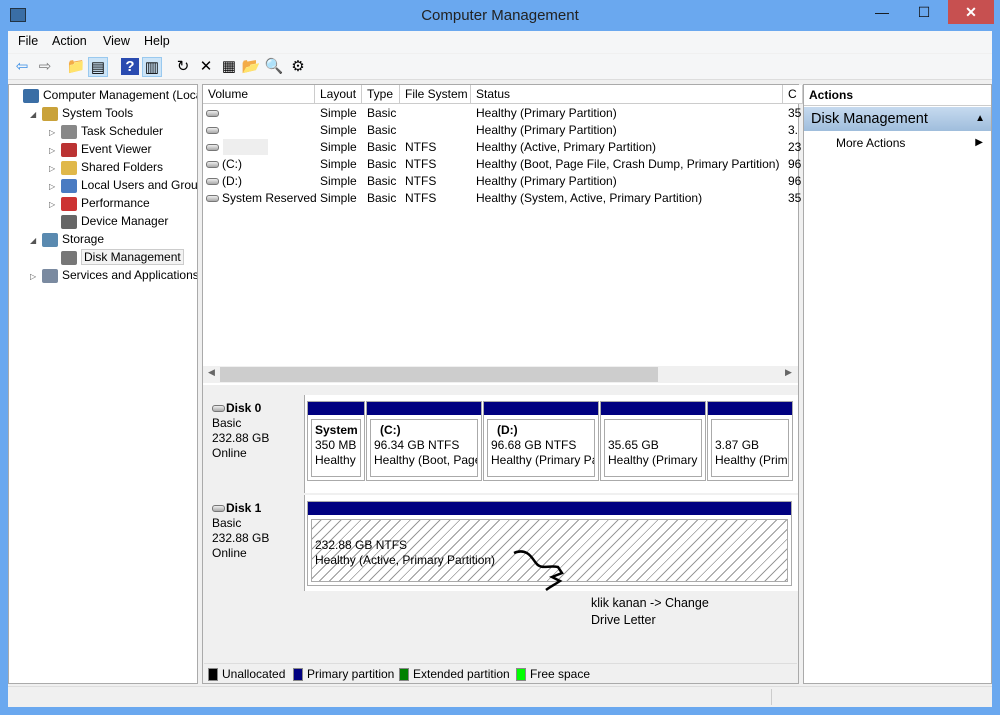 The width and height of the screenshot is (1000, 715). What do you see at coordinates (232, 181) in the screenshot?
I see `volume-name: (D:)` at bounding box center [232, 181].